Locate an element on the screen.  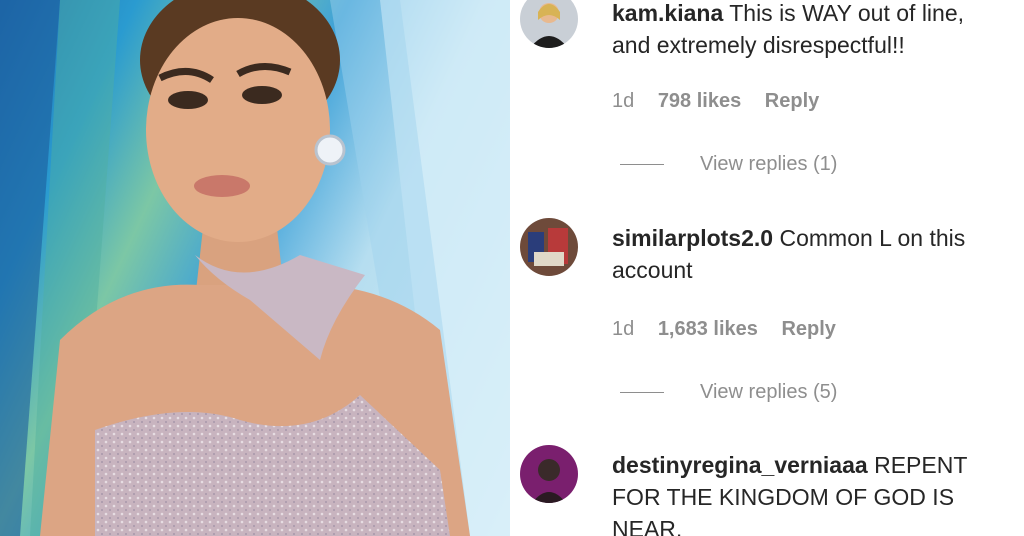
comment-likes: 1,683 likes is located at coordinates (708, 329).